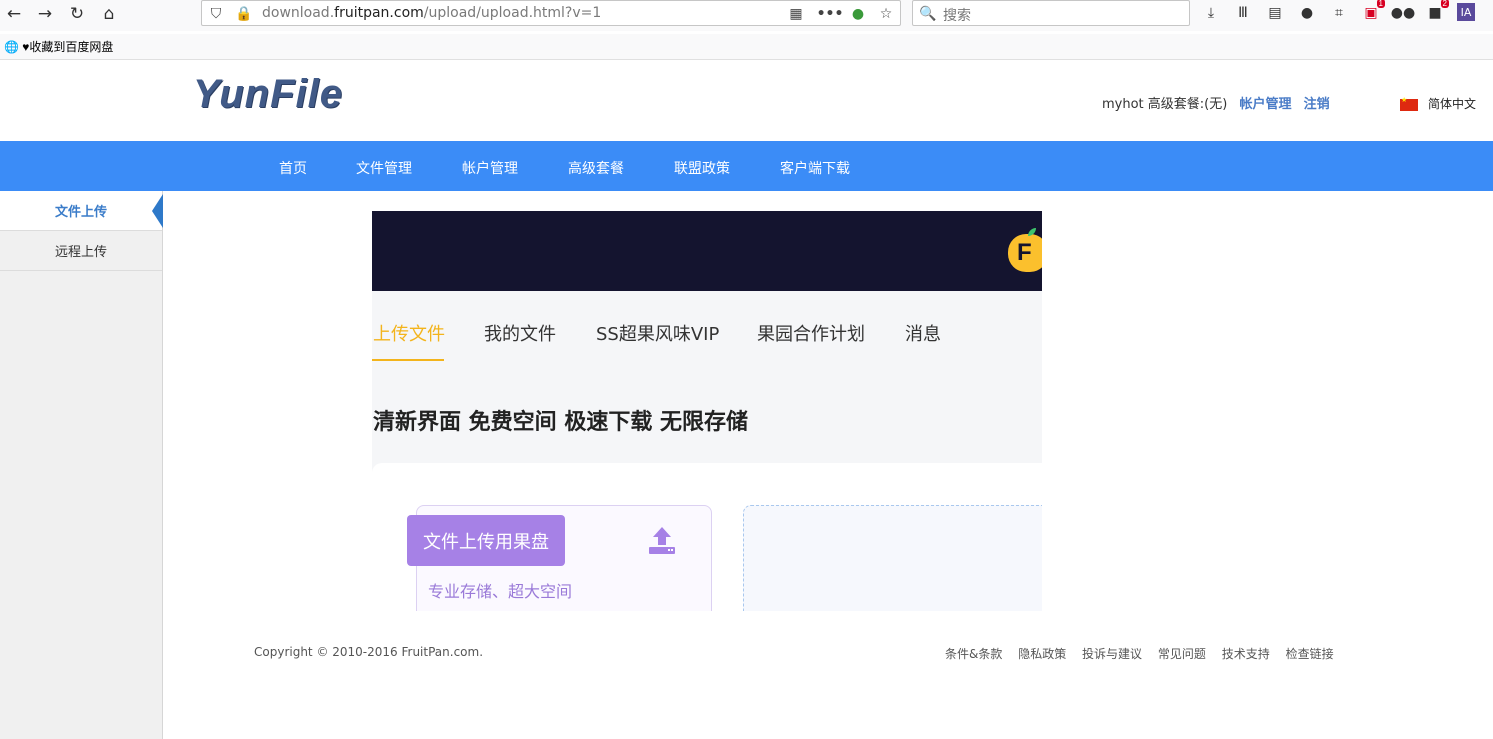 This screenshot has height=739, width=1493. What do you see at coordinates (702, 168) in the screenshot?
I see `nav-affiliate: 联盟政策` at bounding box center [702, 168].